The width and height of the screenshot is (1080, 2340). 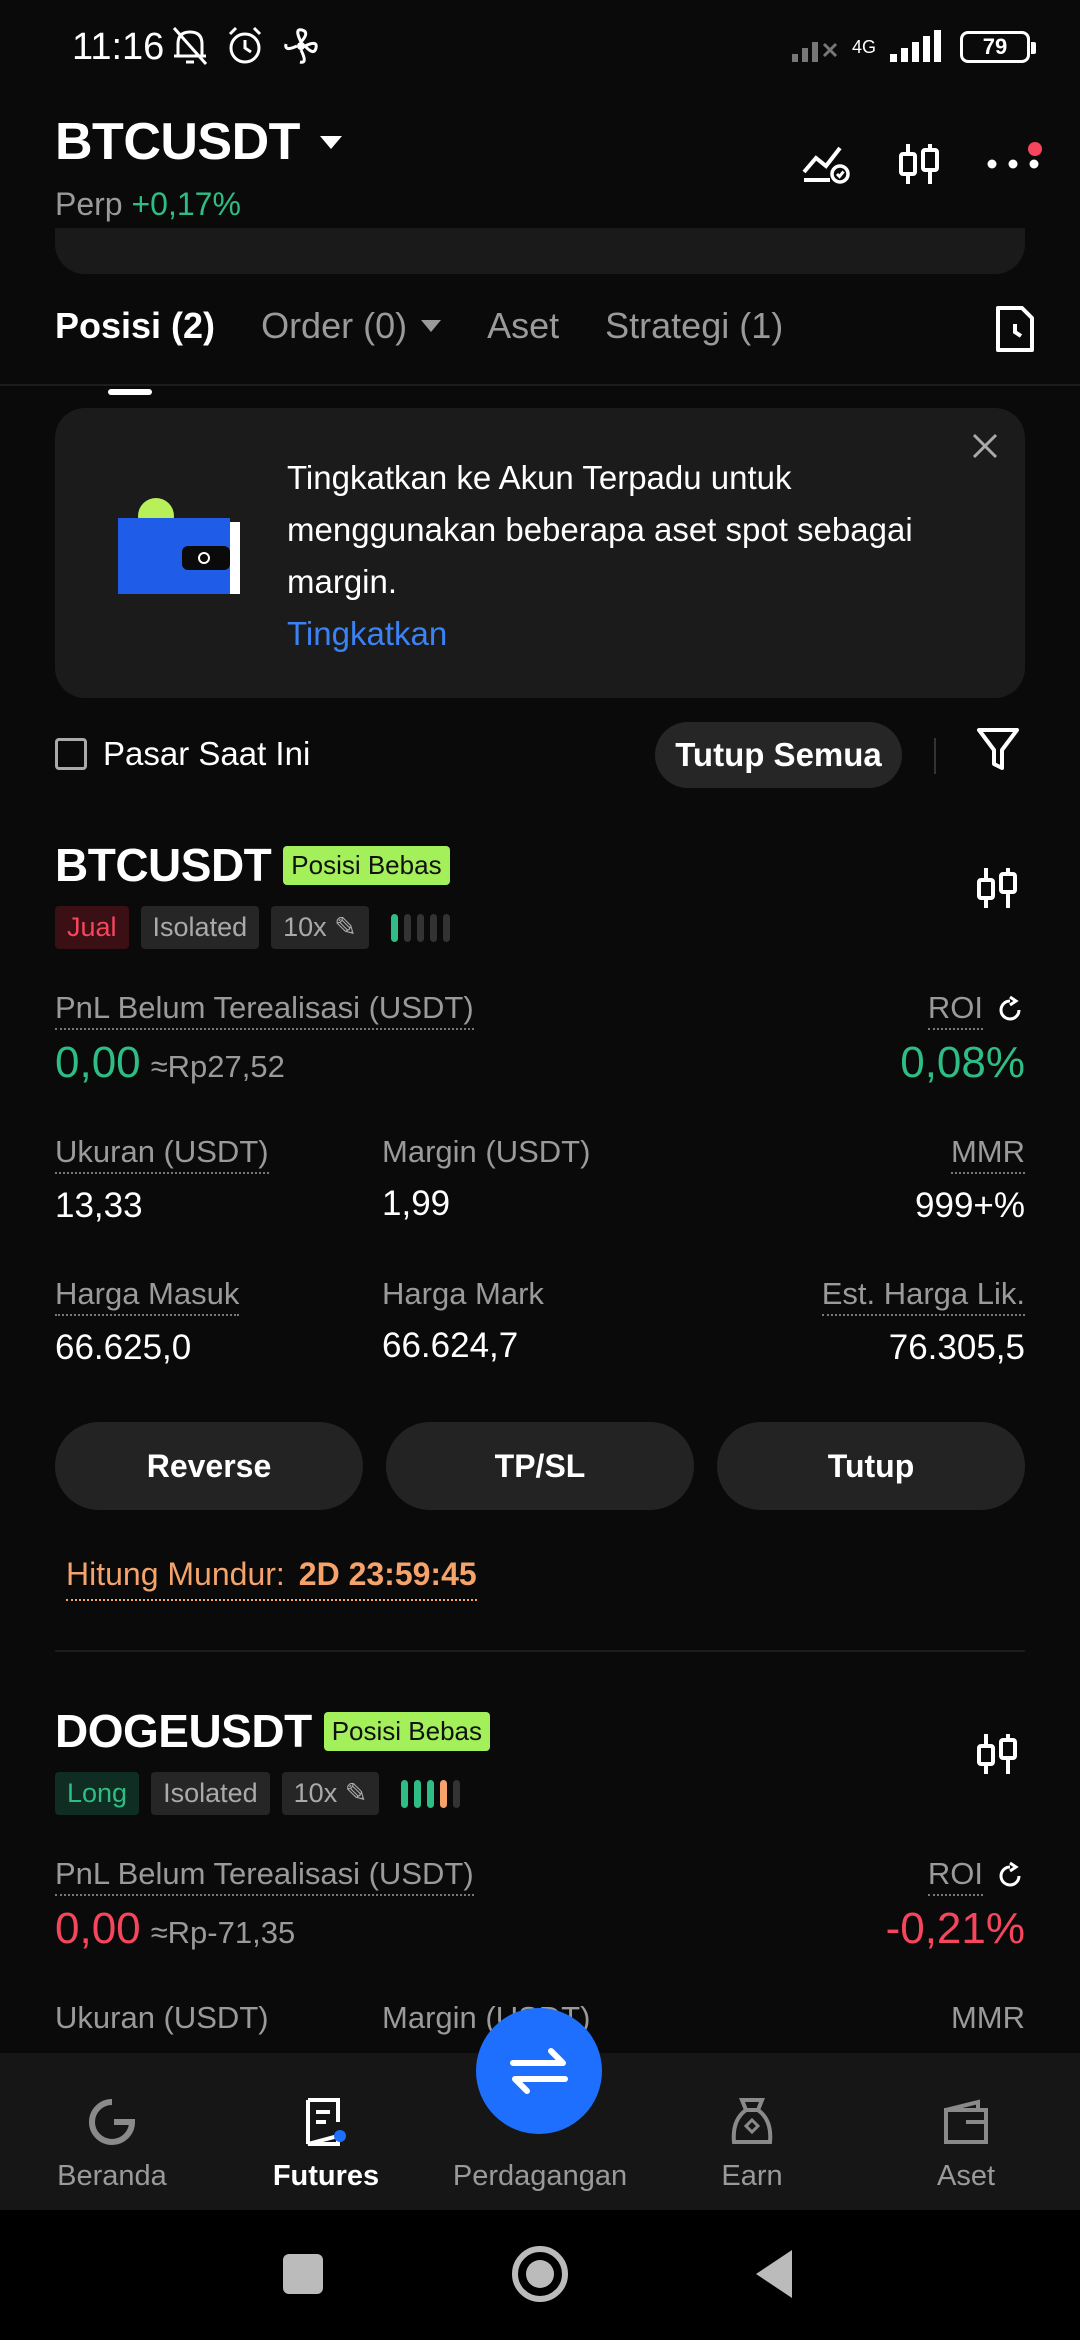 I want to click on filter-icon, so click(x=998, y=750).